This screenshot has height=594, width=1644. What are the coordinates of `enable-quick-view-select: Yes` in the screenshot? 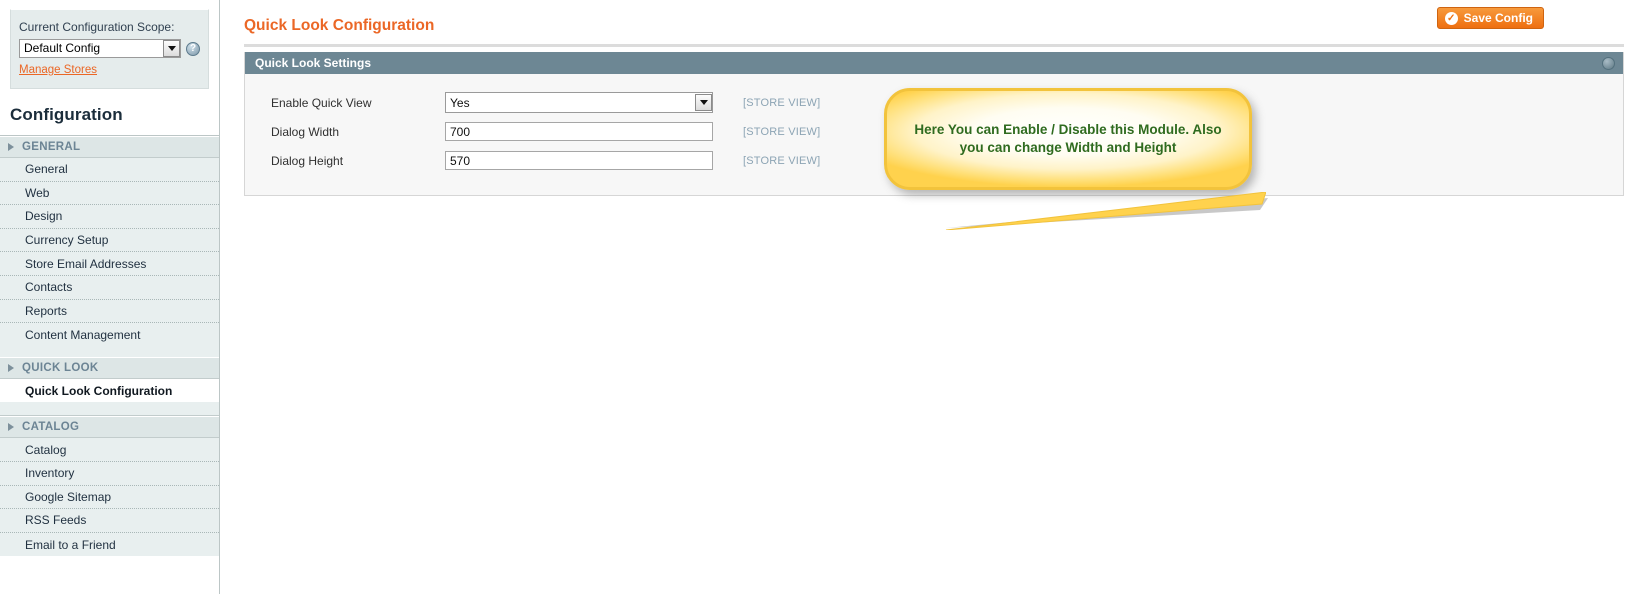 It's located at (579, 102).